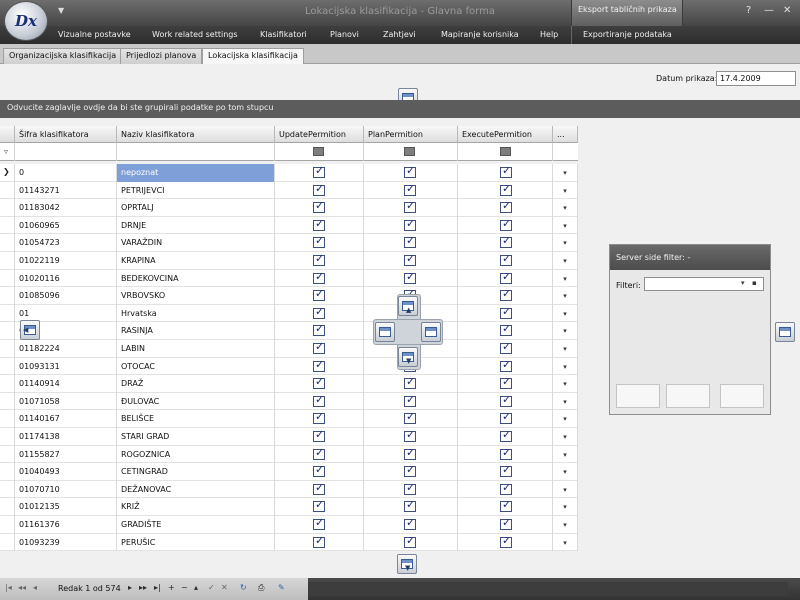 This screenshot has width=800, height=600. What do you see at coordinates (63, 56) in the screenshot?
I see `tab-organizacijska-klasifikacija: Organizacijska klasifikacija` at bounding box center [63, 56].